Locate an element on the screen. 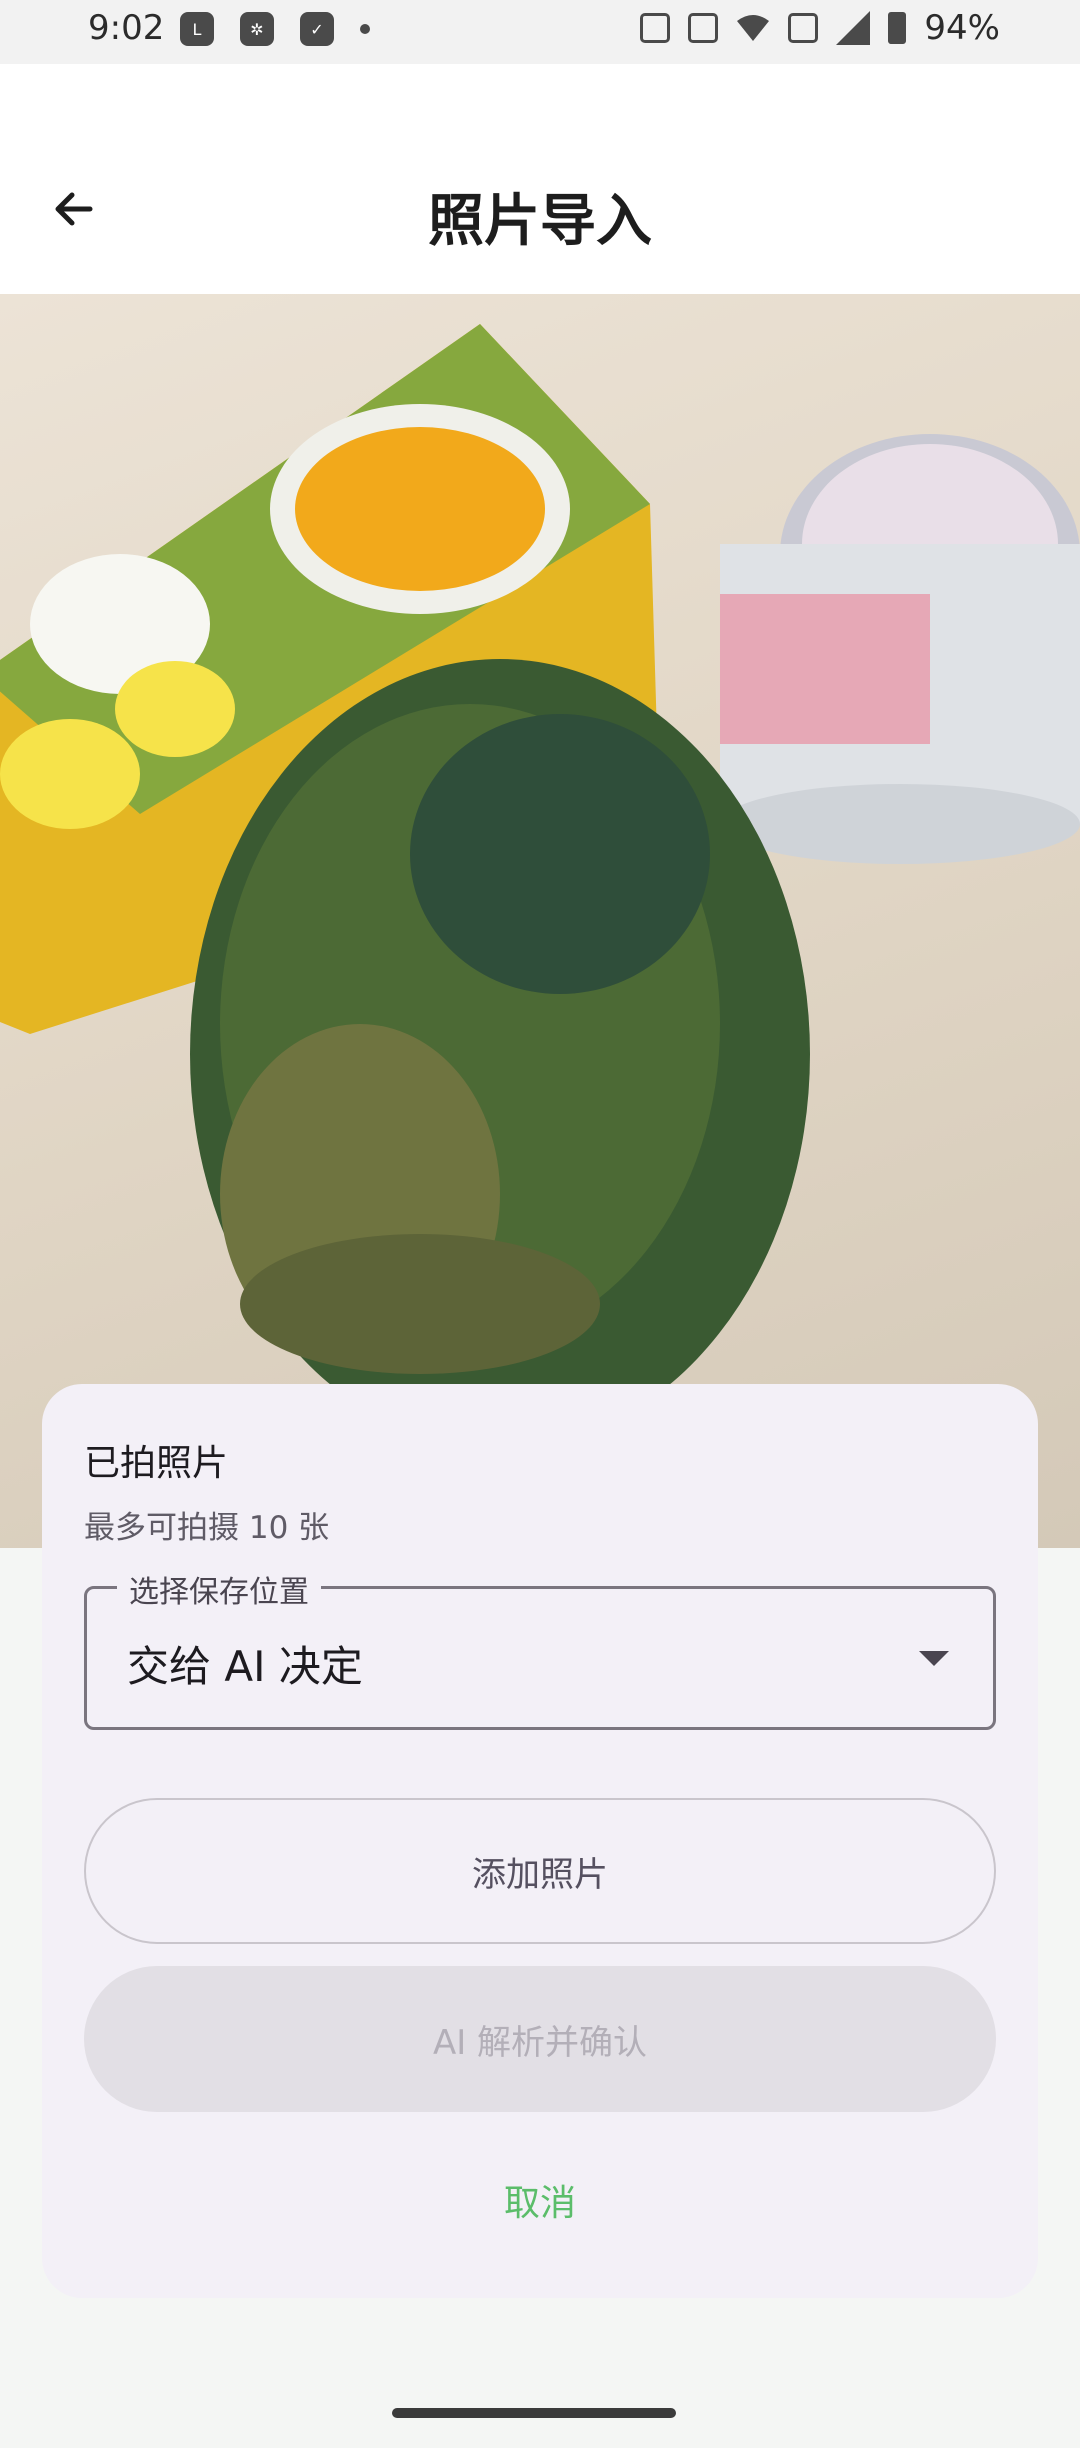 The width and height of the screenshot is (1080, 2448). home-indicator is located at coordinates (534, 2413).